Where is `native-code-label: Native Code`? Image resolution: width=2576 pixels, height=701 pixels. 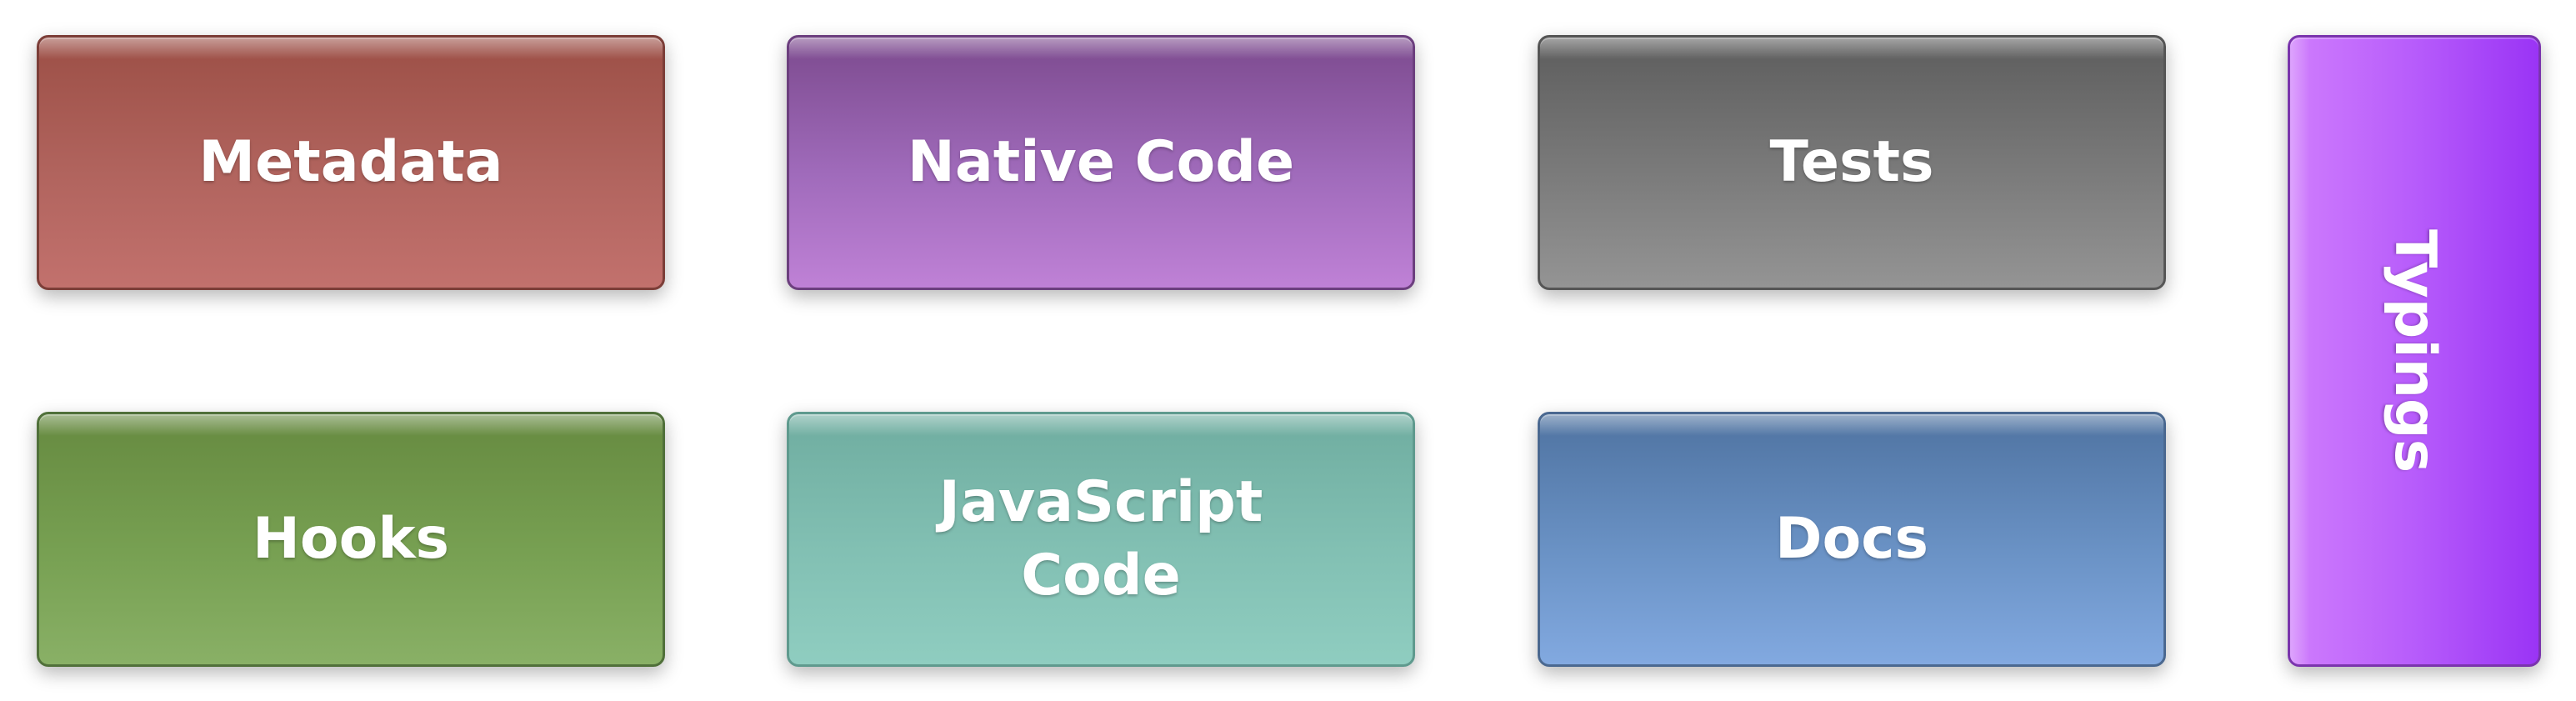
native-code-label: Native Code is located at coordinates (1101, 161).